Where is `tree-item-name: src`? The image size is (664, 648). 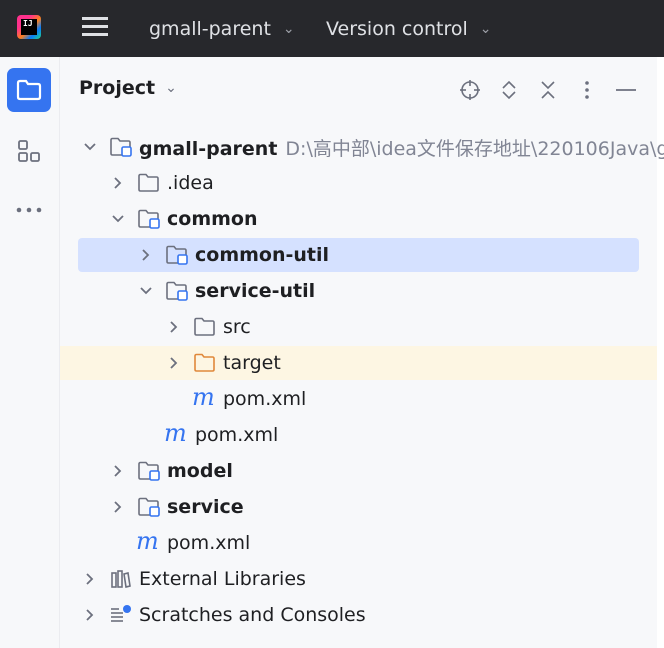 tree-item-name: src is located at coordinates (237, 327).